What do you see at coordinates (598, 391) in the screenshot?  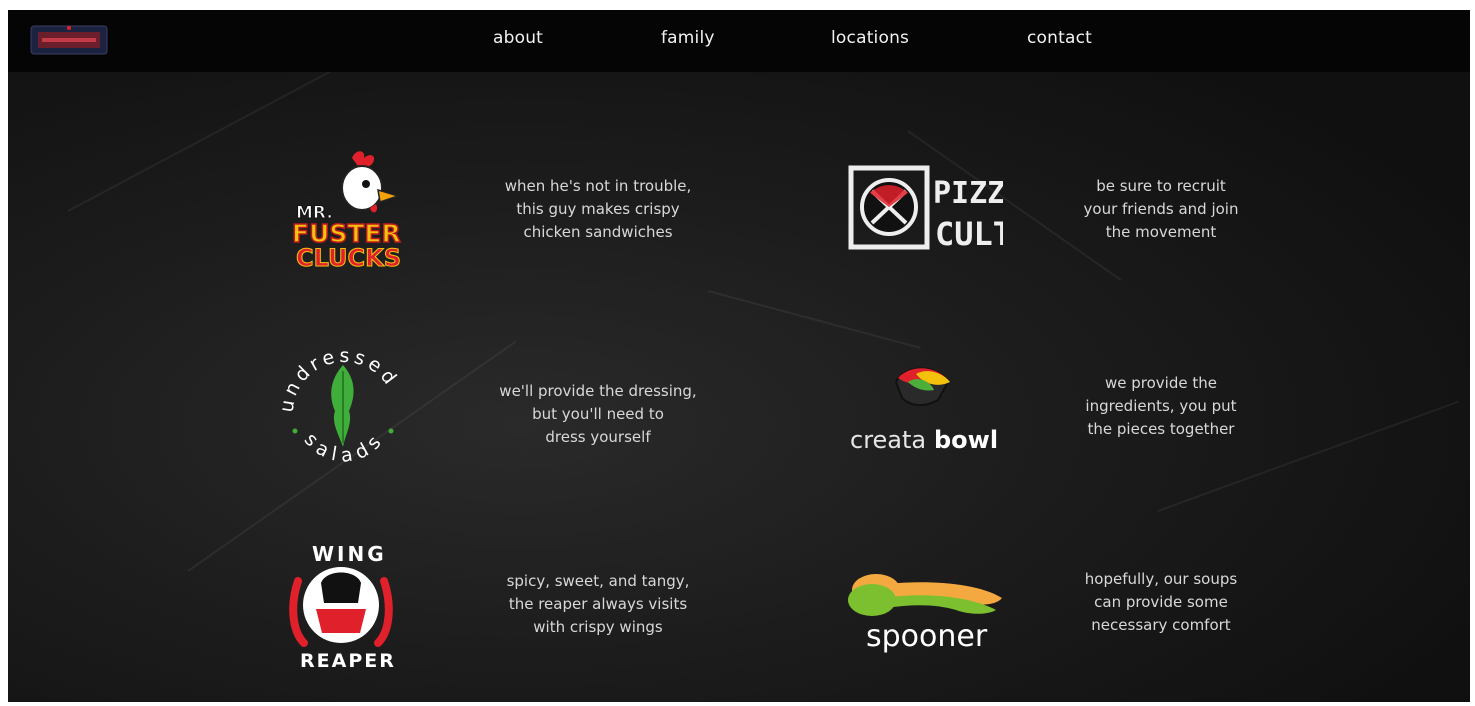 I see `description-line: we'll provide the dressing,` at bounding box center [598, 391].